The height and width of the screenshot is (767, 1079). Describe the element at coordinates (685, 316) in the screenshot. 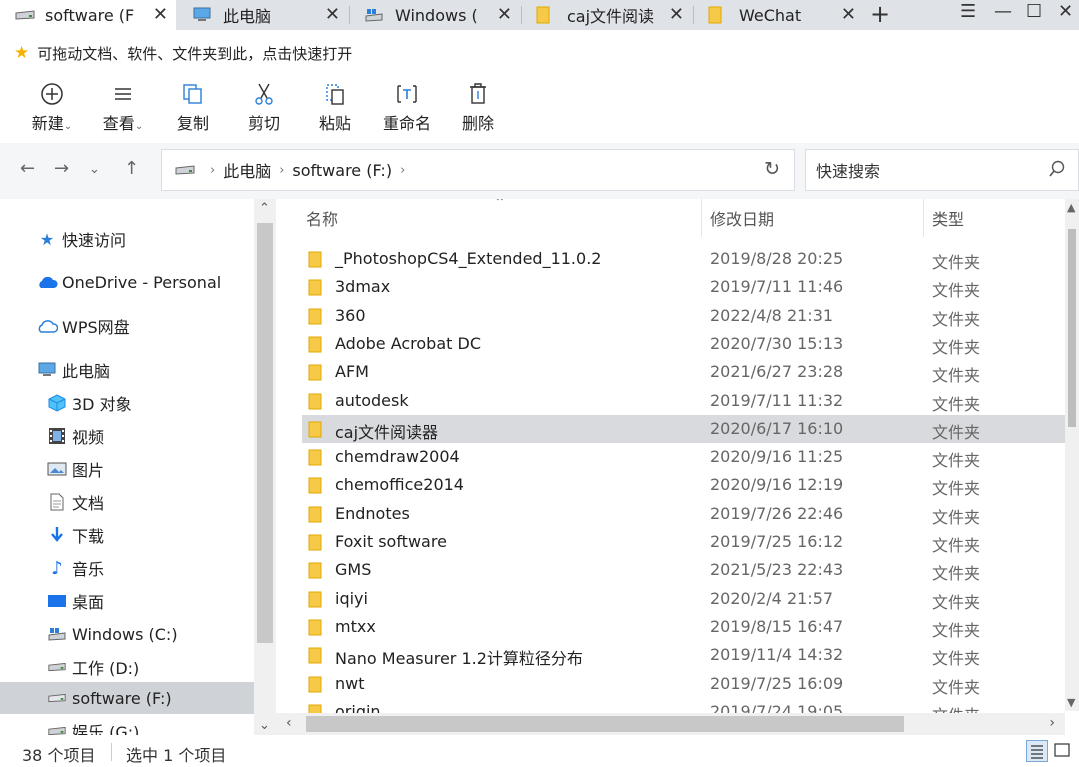

I see `file-row: 360 2022/4/8 21:31 文件夹` at that location.